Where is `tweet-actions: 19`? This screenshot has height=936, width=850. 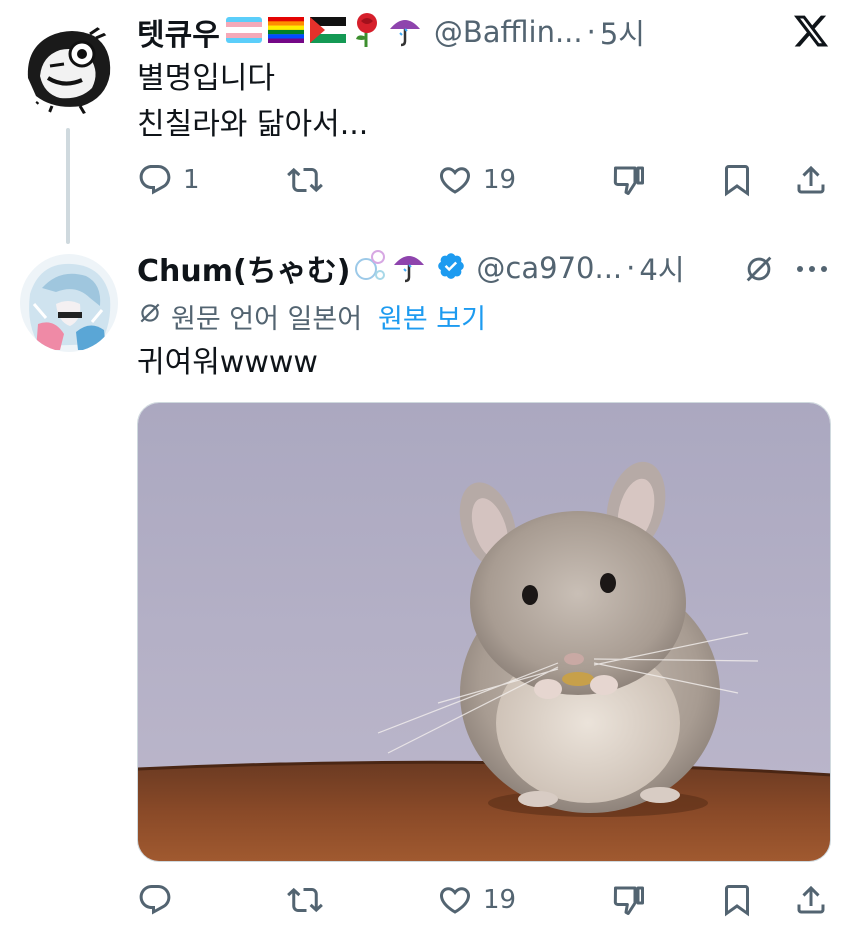
tweet-actions: 19 is located at coordinates (484, 900).